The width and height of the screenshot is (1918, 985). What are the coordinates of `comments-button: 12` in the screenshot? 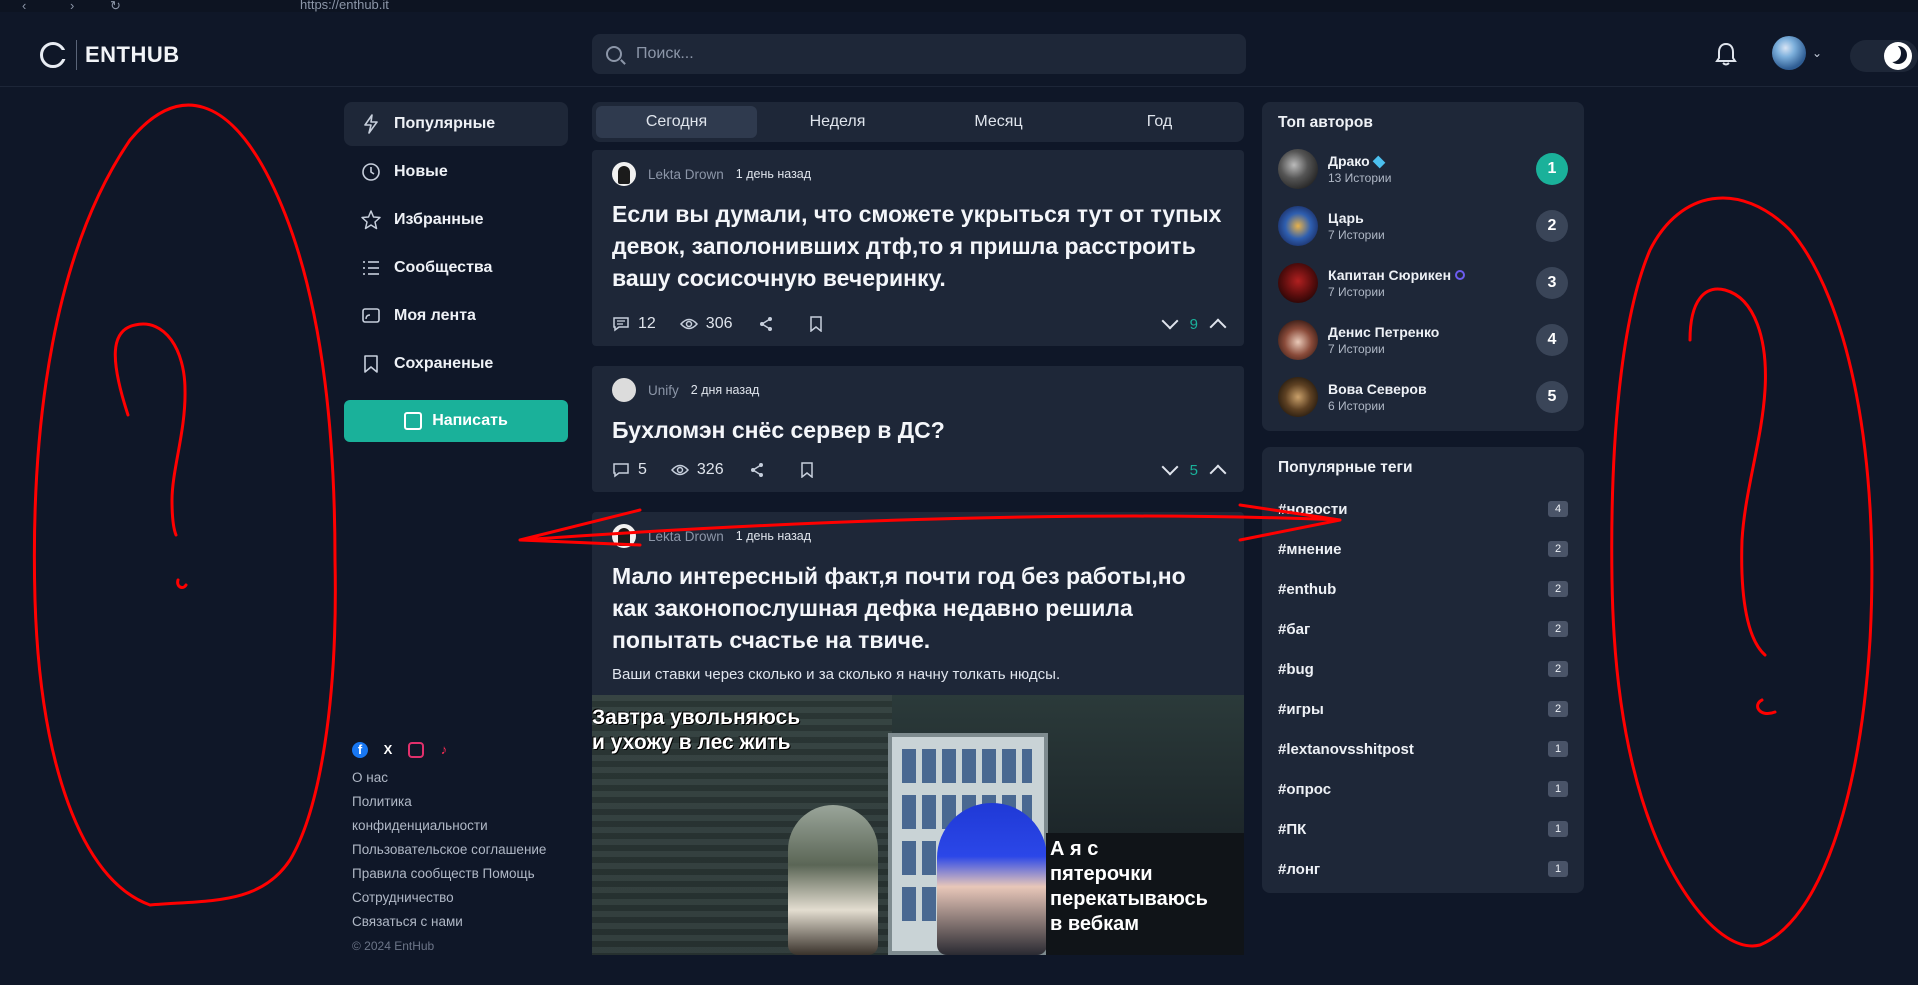 It's located at (634, 324).